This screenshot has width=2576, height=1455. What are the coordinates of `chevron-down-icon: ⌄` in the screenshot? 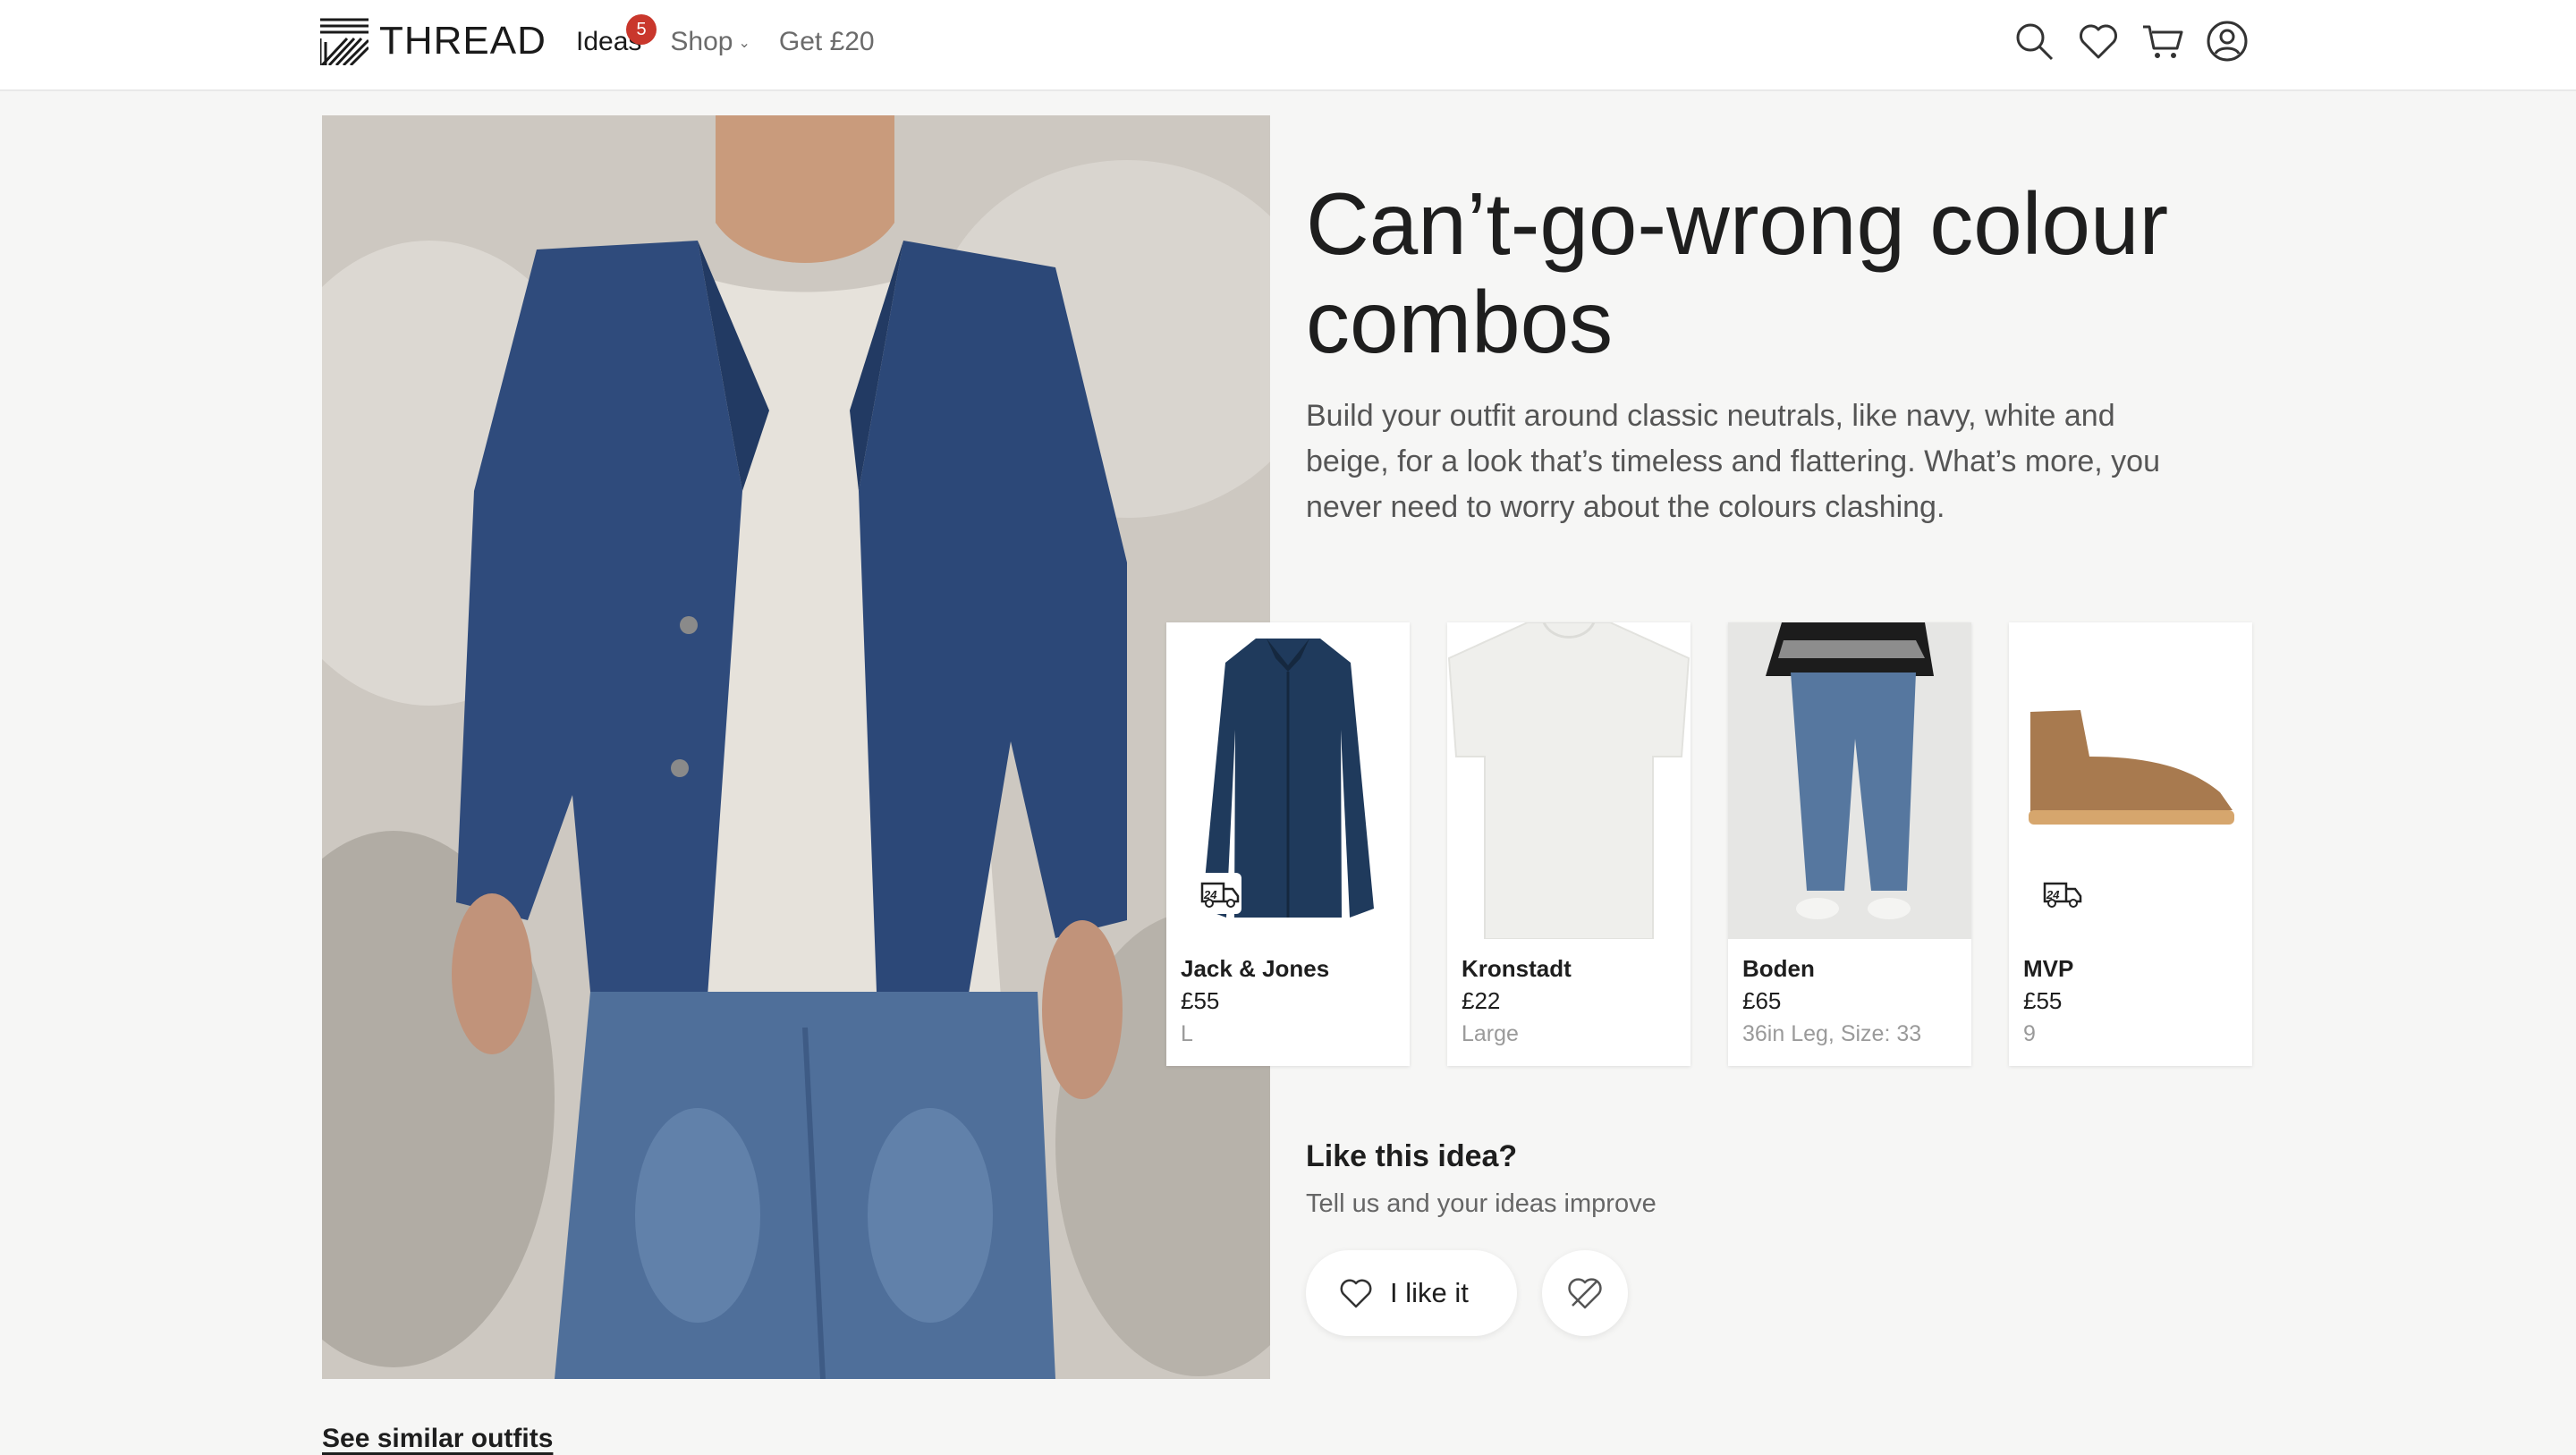 It's located at (744, 44).